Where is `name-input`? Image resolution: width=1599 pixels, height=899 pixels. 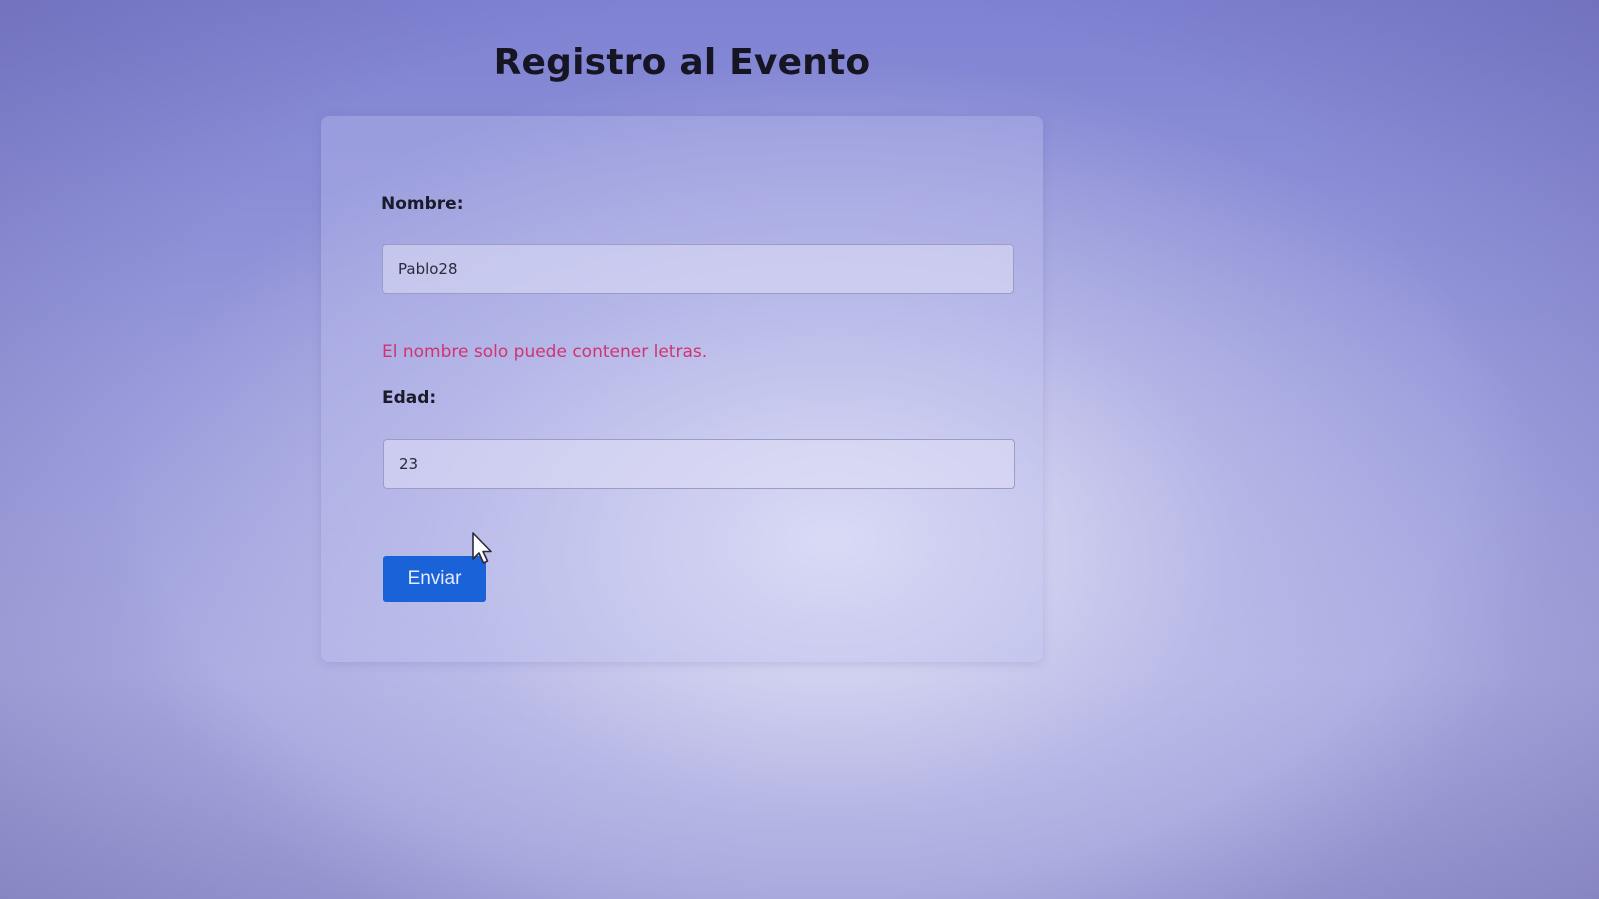
name-input is located at coordinates (698, 269).